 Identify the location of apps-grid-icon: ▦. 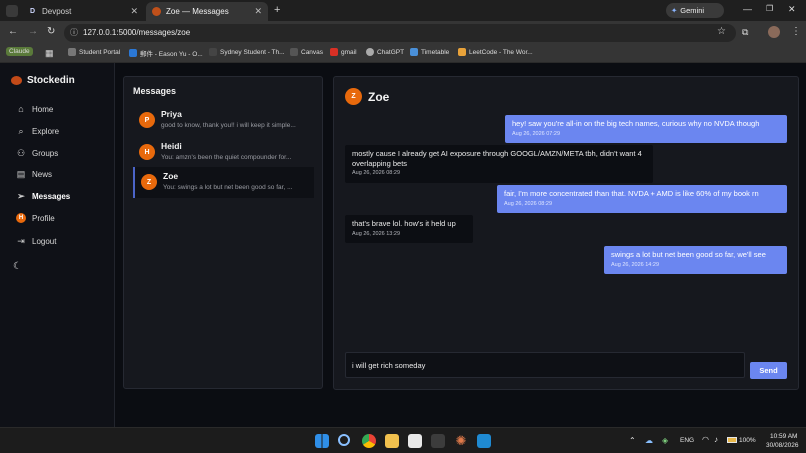
(49, 53).